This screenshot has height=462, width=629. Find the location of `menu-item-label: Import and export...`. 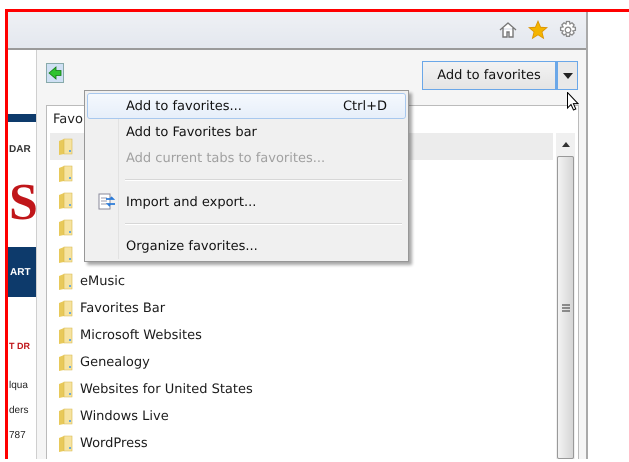

menu-item-label: Import and export... is located at coordinates (192, 202).